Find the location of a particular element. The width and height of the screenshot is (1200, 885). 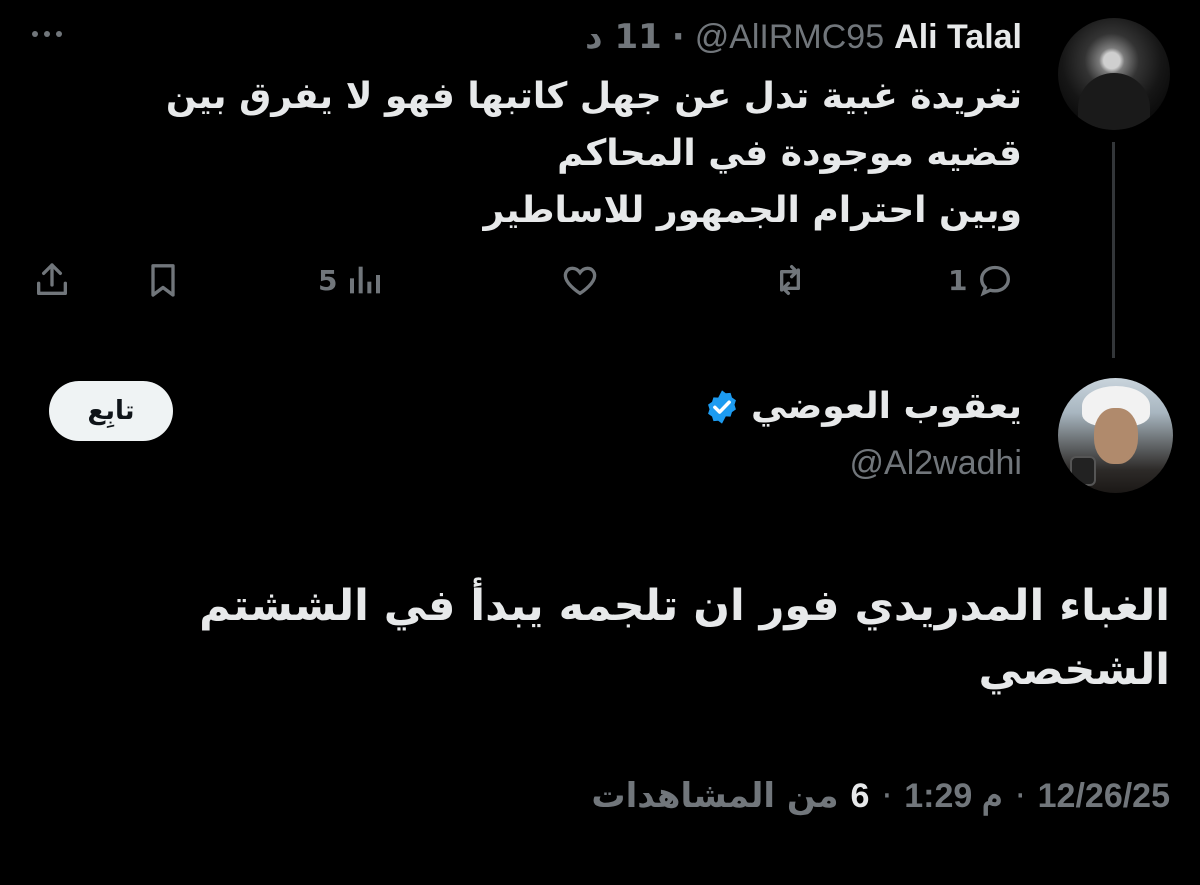

like-icon is located at coordinates (580, 281).